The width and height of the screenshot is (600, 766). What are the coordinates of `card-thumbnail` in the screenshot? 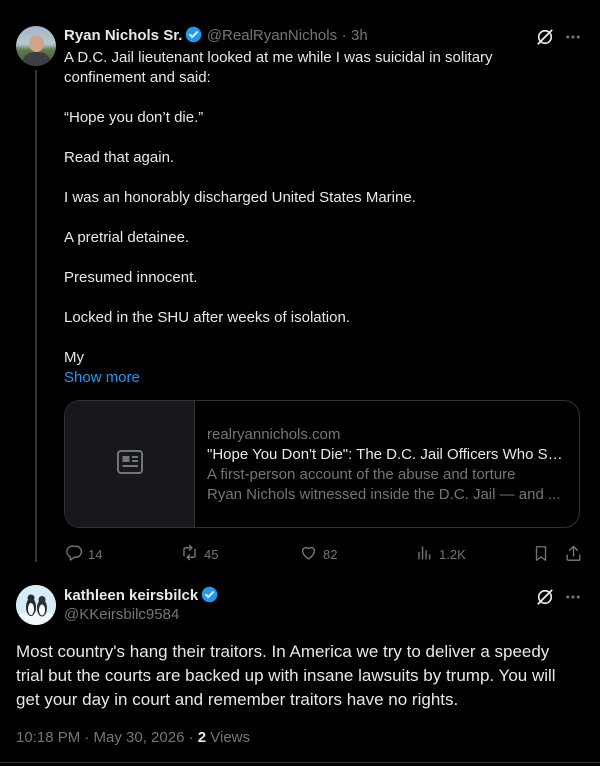 It's located at (130, 464).